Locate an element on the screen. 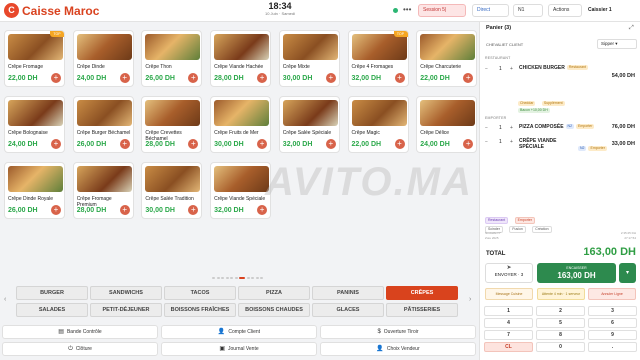  product-price: 32,00 DH is located at coordinates (229, 210).